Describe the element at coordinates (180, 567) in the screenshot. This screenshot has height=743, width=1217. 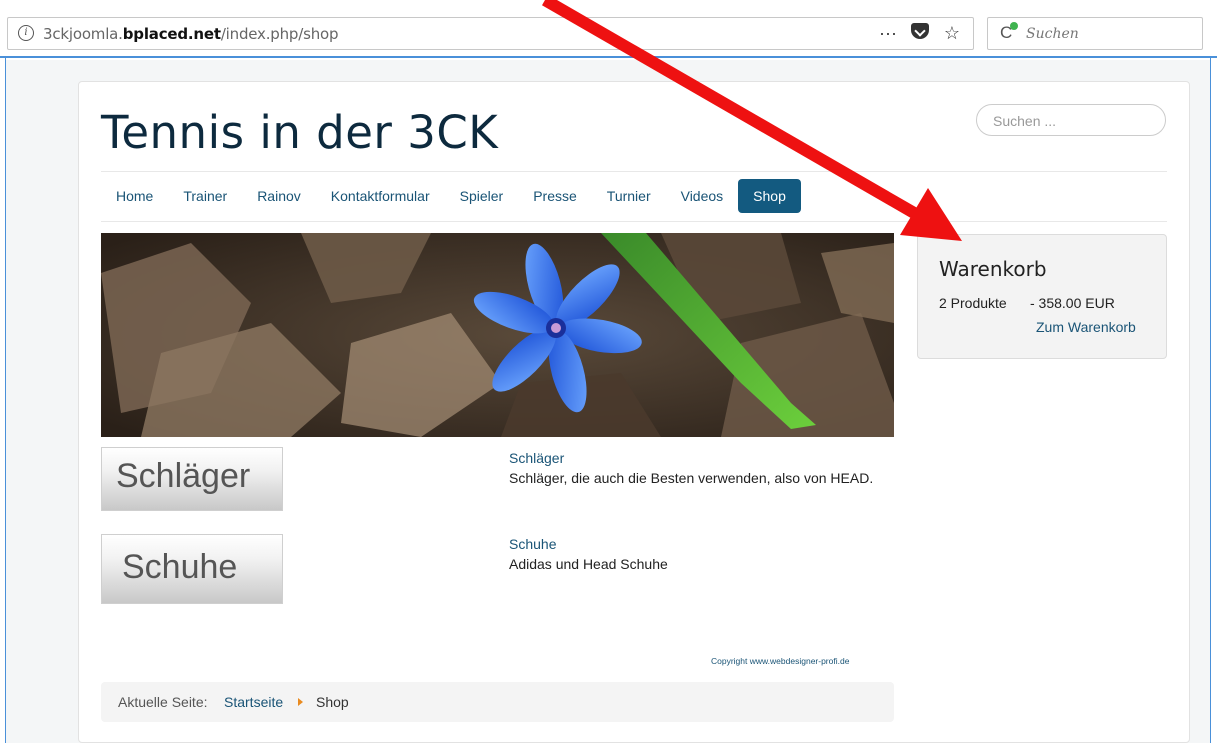
I see `category-image-text: Schuhe` at that location.